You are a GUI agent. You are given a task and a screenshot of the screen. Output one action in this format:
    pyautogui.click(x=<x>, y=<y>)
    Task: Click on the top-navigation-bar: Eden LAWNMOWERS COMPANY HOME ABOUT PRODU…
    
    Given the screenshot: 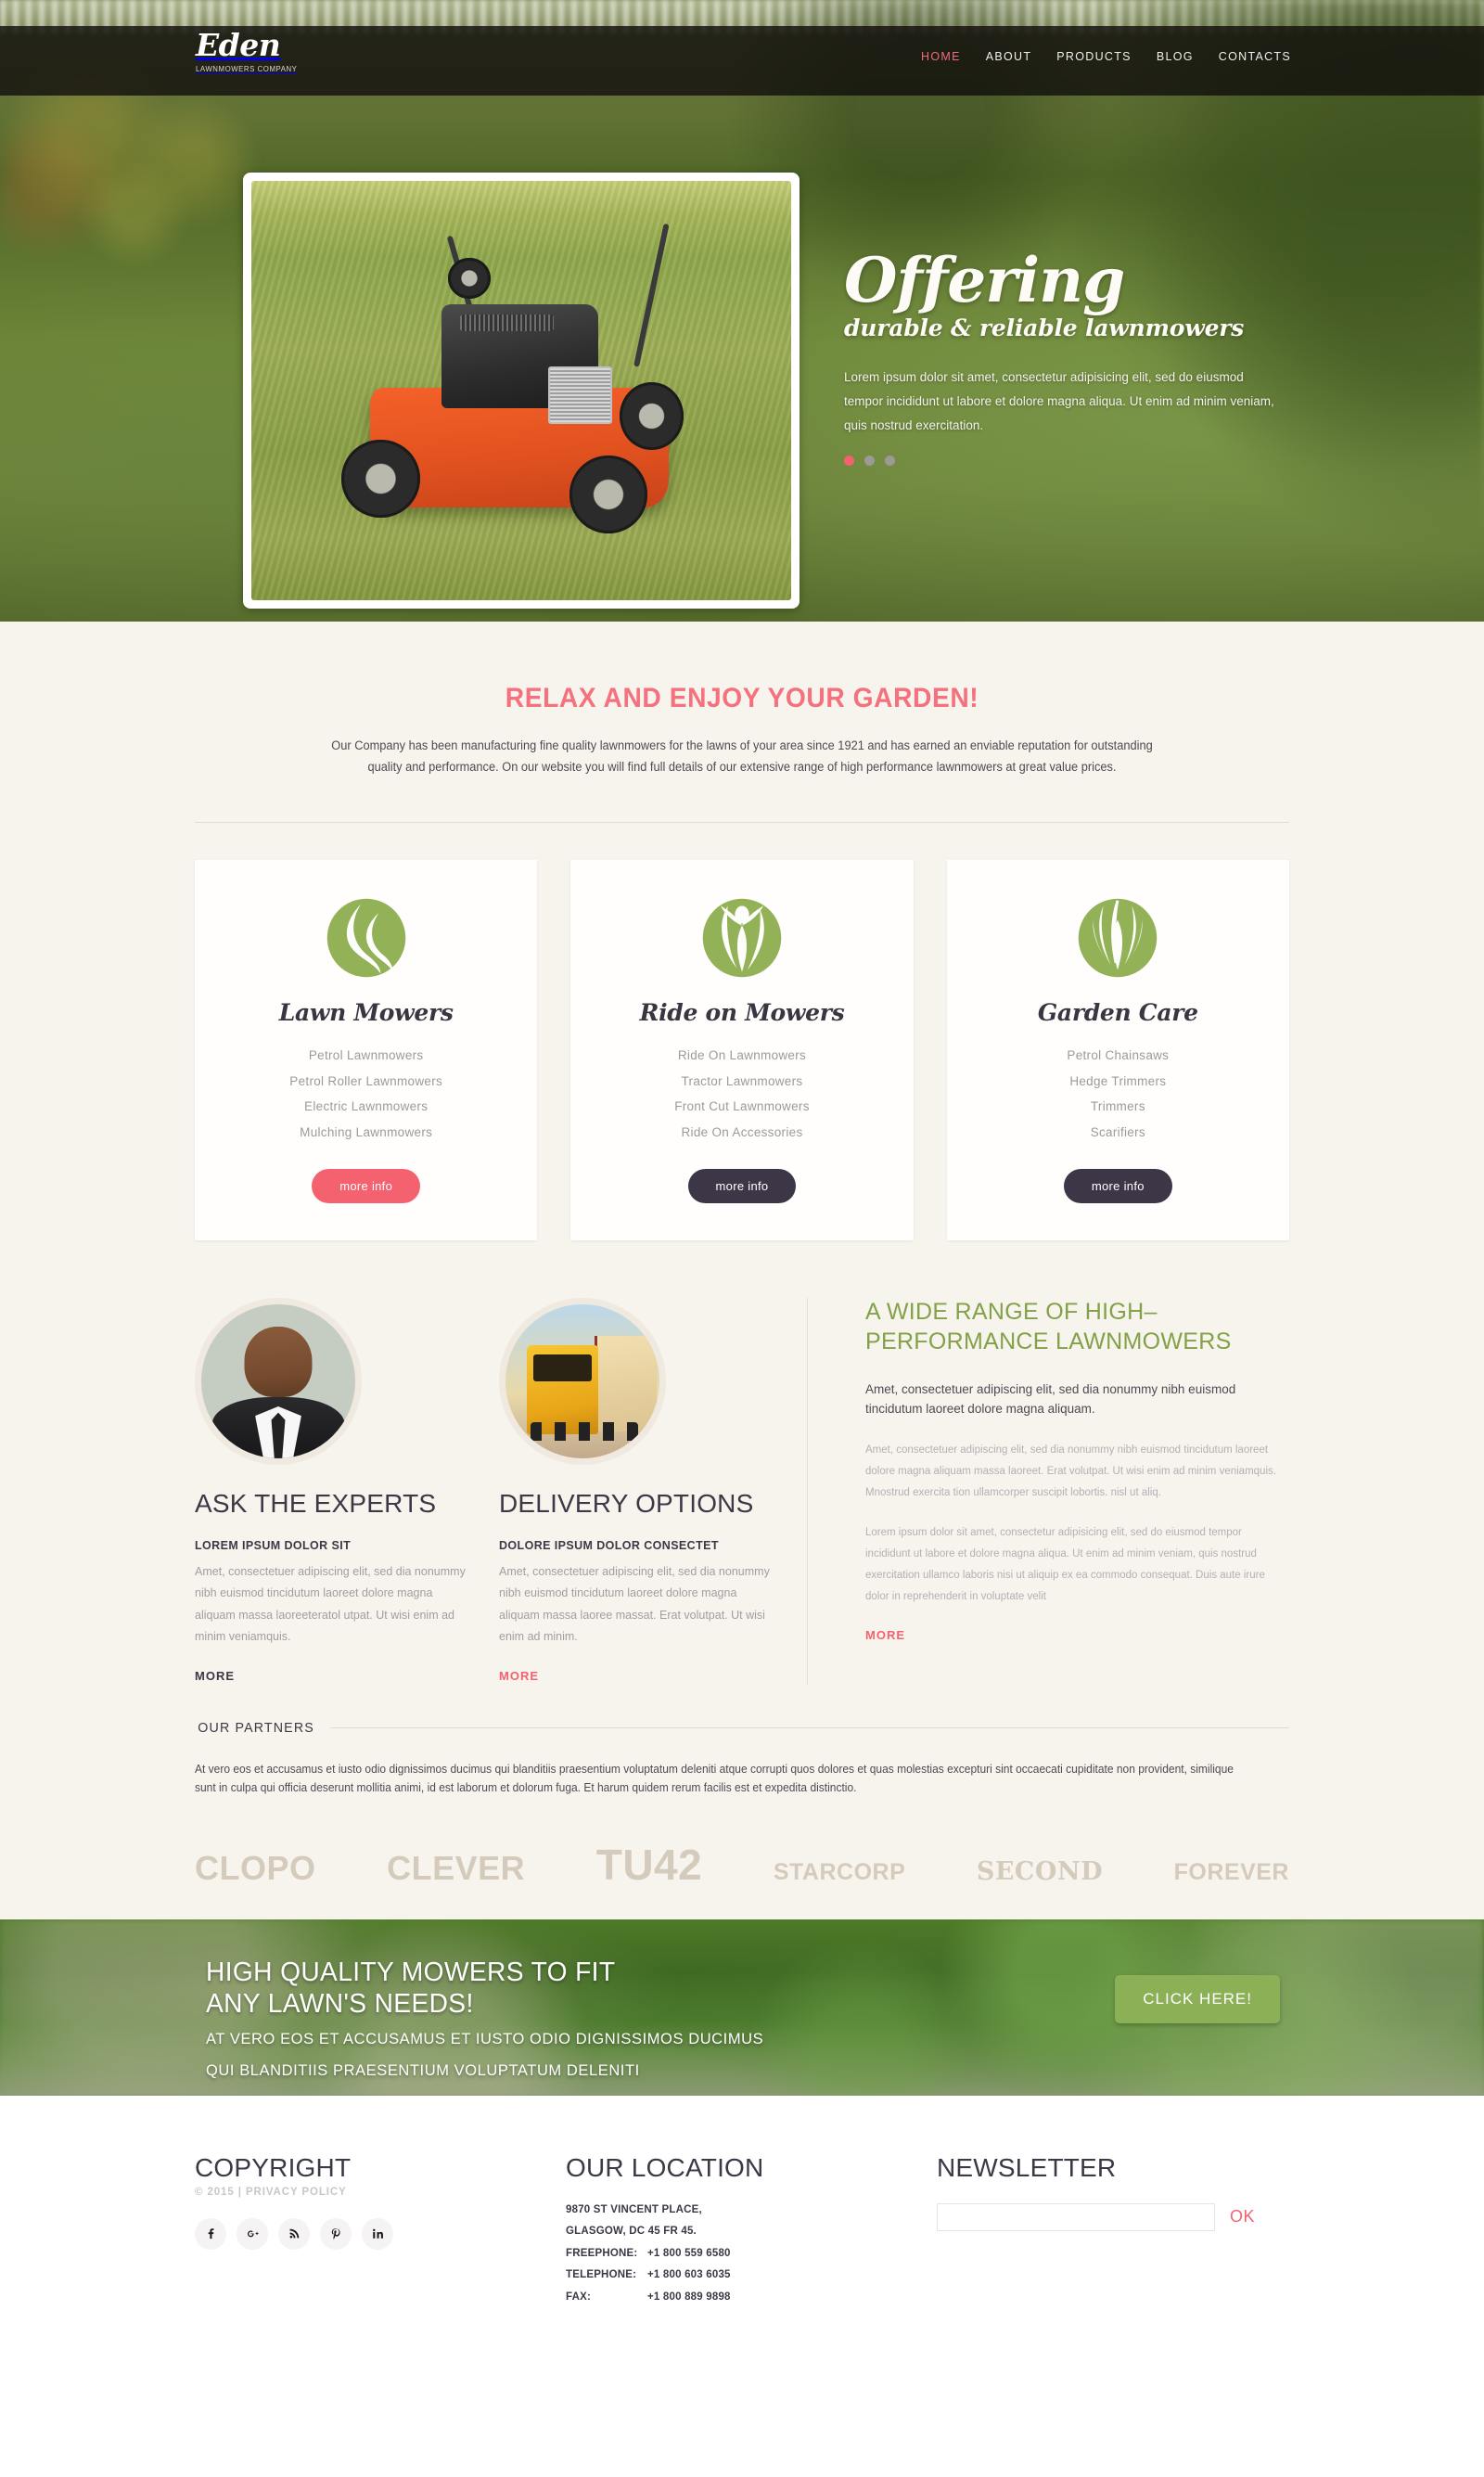 What is the action you would take?
    pyautogui.click(x=742, y=61)
    